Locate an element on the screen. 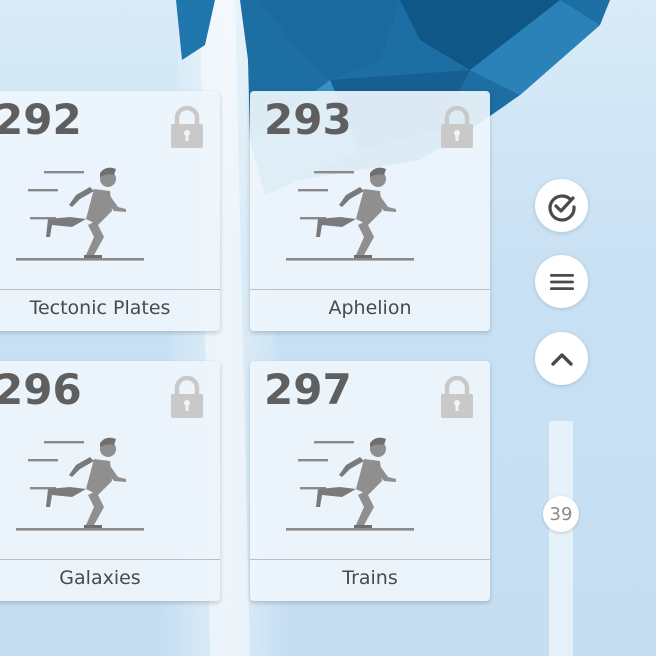 The image size is (656, 656). level-title: Trains is located at coordinates (370, 578).